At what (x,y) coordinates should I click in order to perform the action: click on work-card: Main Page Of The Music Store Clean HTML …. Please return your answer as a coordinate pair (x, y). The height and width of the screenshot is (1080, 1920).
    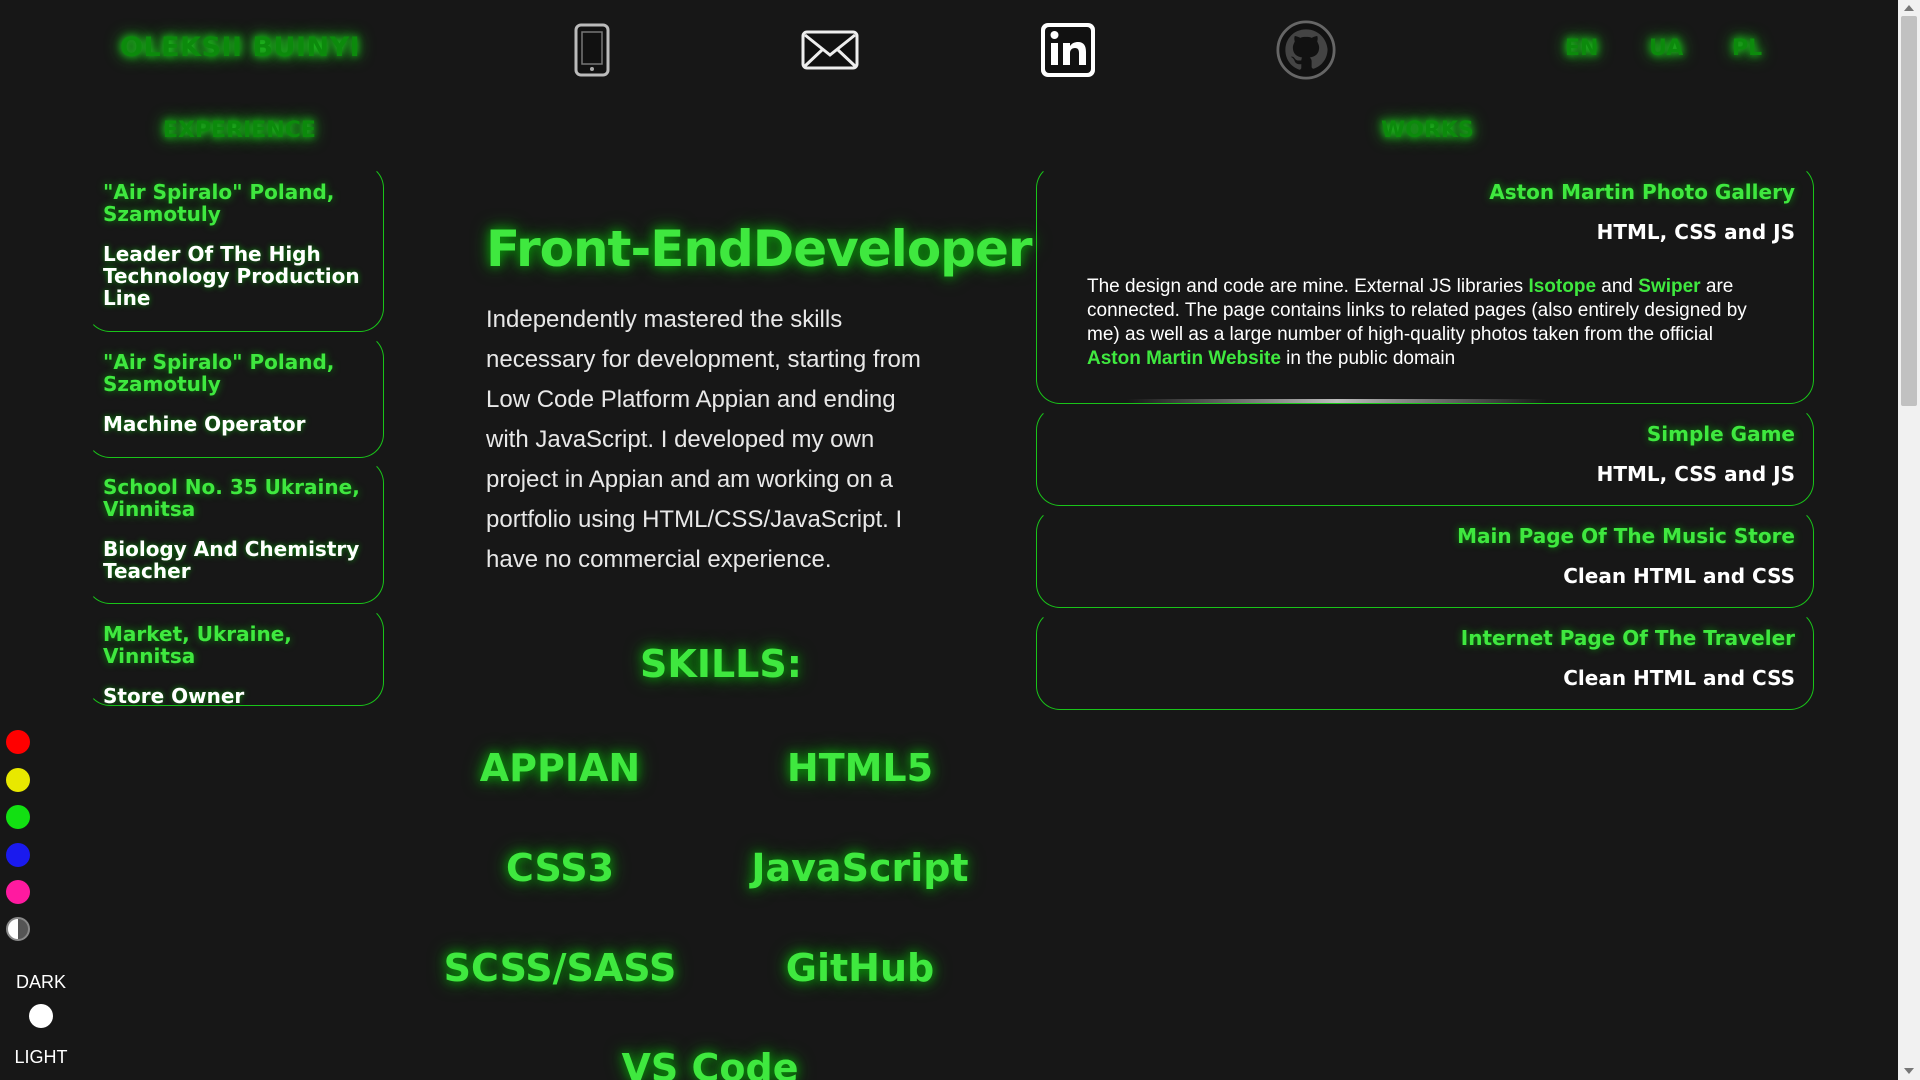
    Looking at the image, I should click on (1425, 558).